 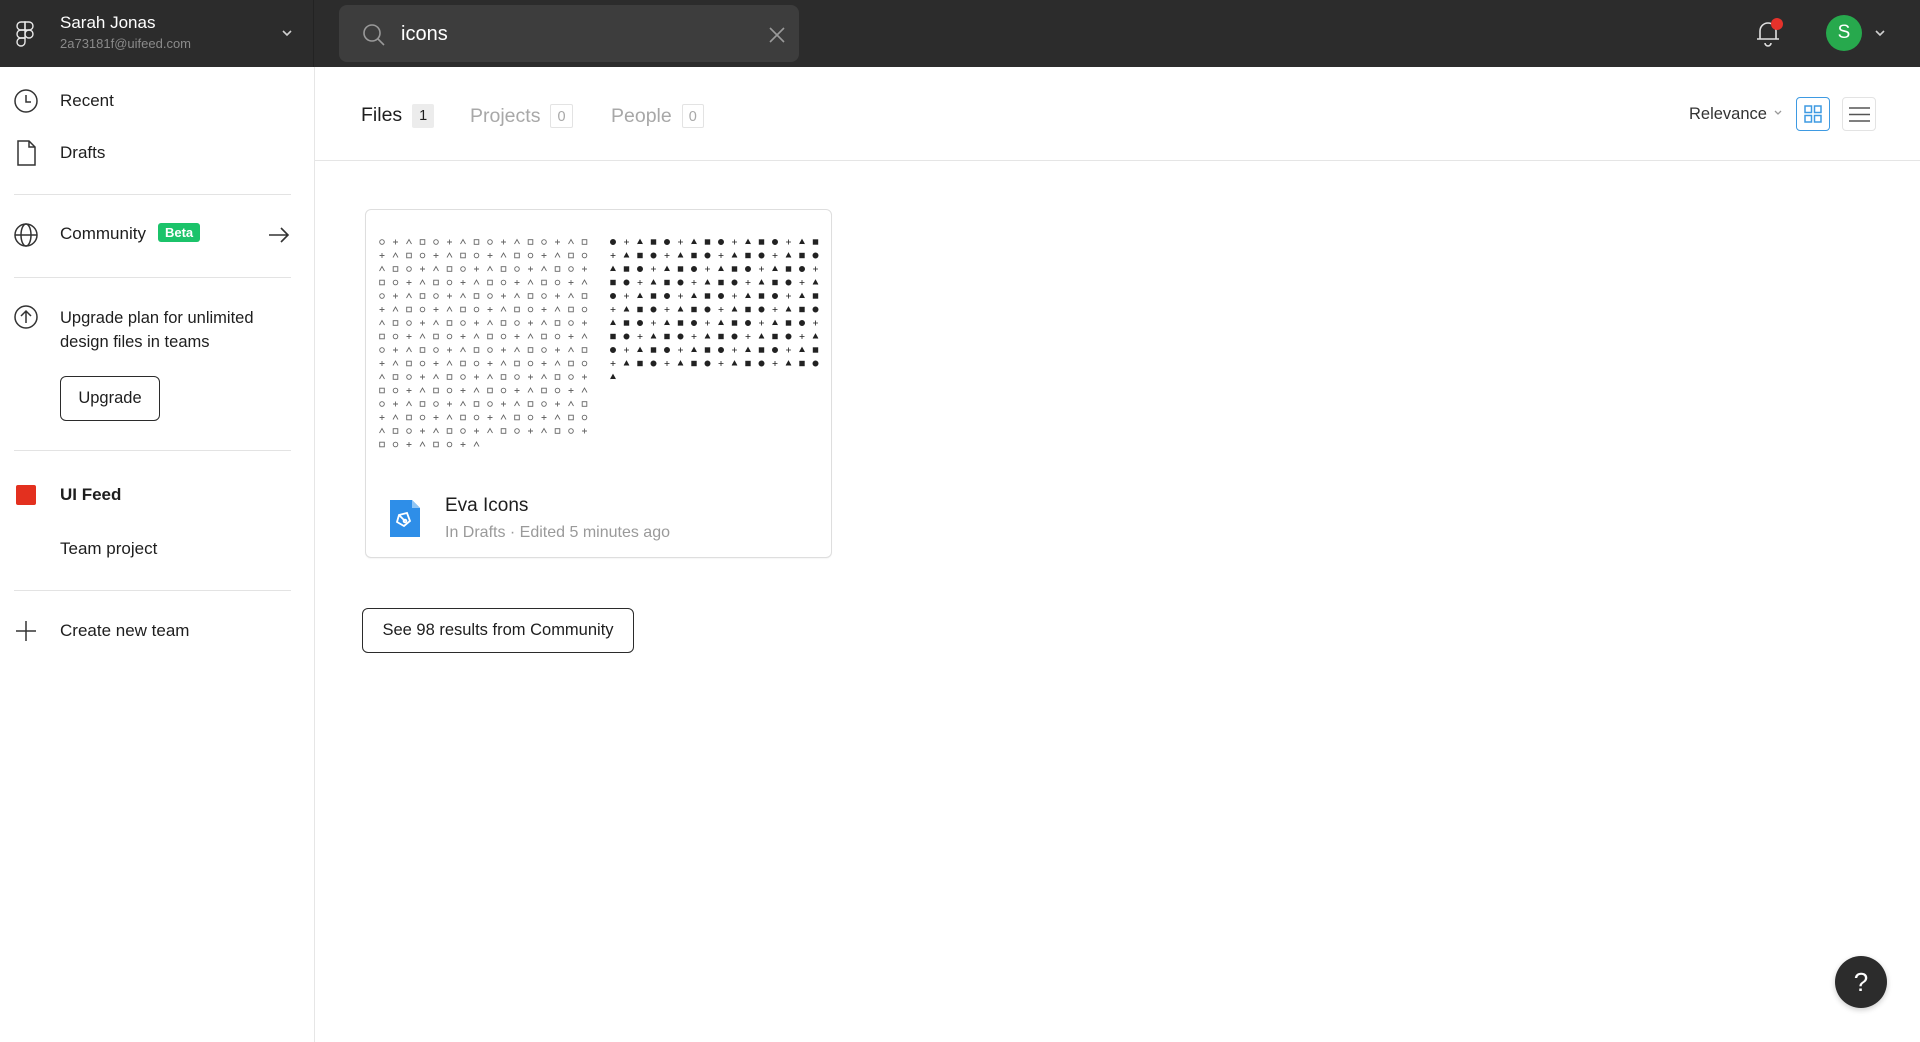 I want to click on sort-dropdown: Relevance, so click(x=1736, y=114).